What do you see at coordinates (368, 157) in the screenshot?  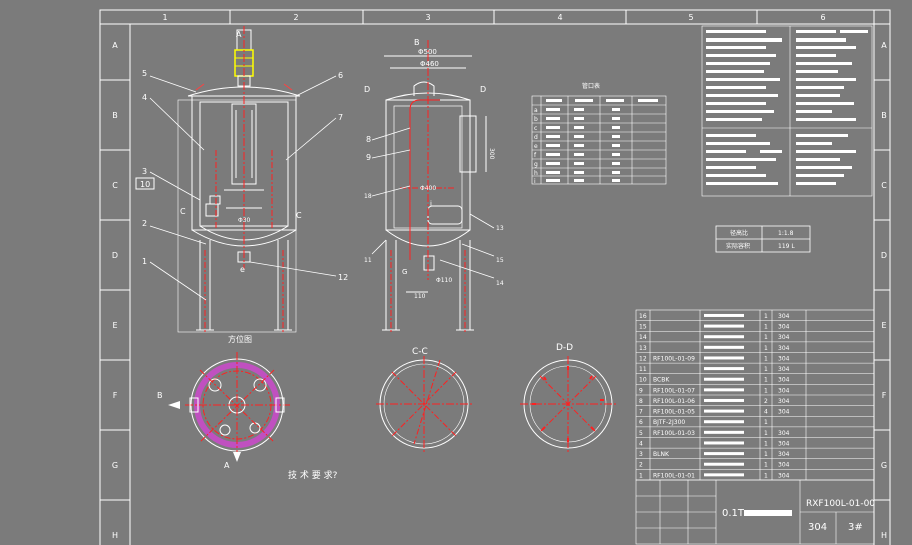 I see `callout-number: 9` at bounding box center [368, 157].